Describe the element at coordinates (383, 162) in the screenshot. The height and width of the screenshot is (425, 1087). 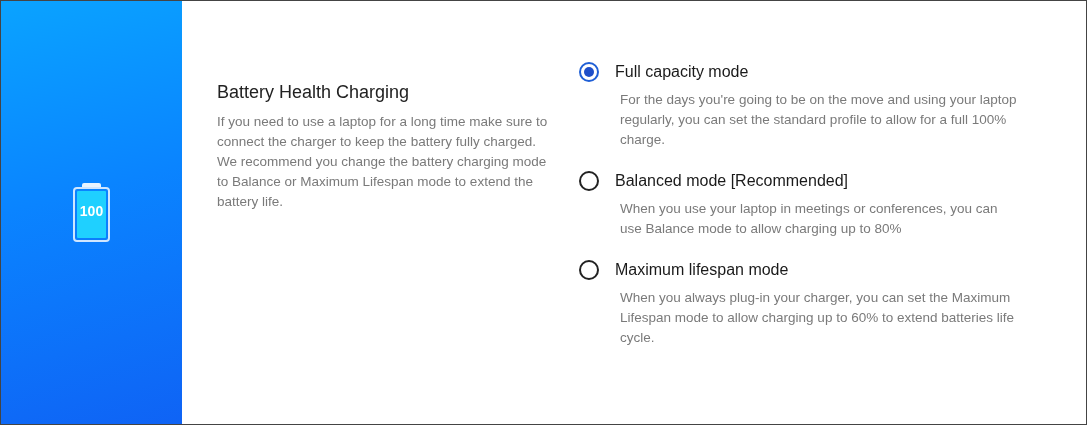
I see `section-description: If you need to use a laptop for a long time make sure to connect the charger to keep the battery fully charged. We recommend you change the battery charging mode to Balance or Maximum Lifespan mode to extend the battery life.` at that location.